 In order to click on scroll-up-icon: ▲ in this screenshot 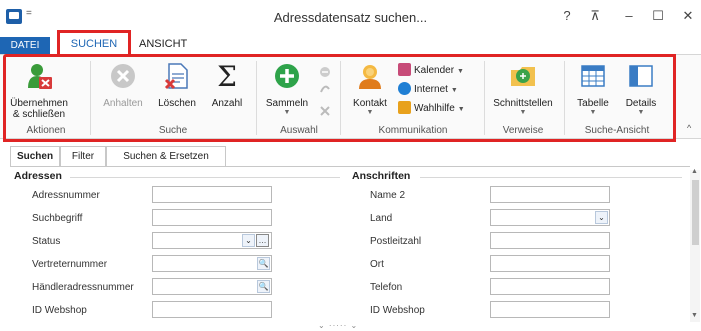, I will do `click(694, 171)`.